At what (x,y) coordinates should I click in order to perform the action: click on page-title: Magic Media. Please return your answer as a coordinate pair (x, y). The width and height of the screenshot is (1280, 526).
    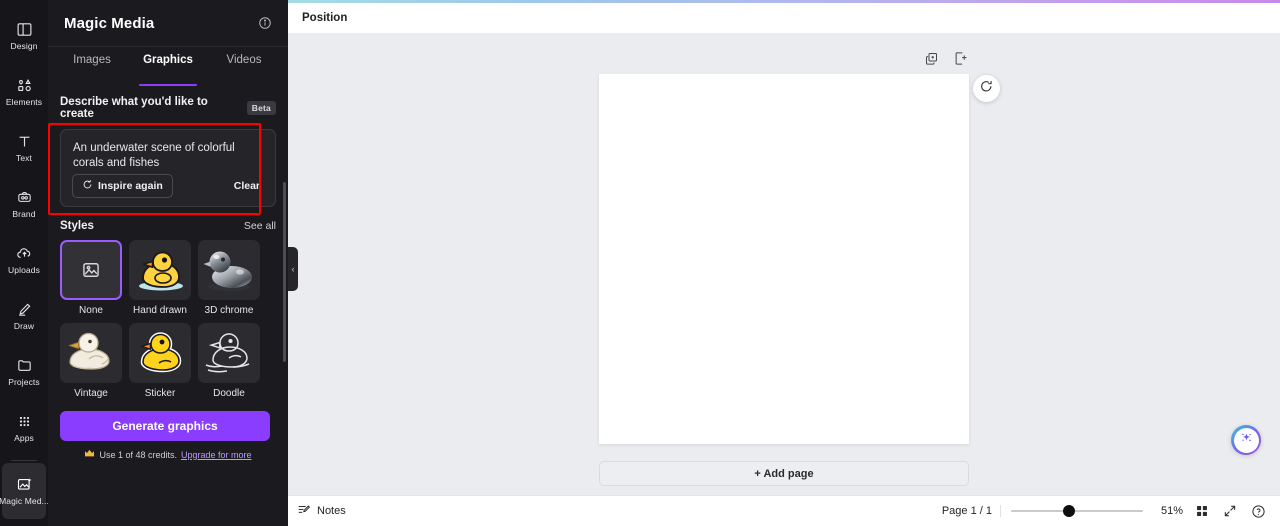
    Looking at the image, I should click on (109, 23).